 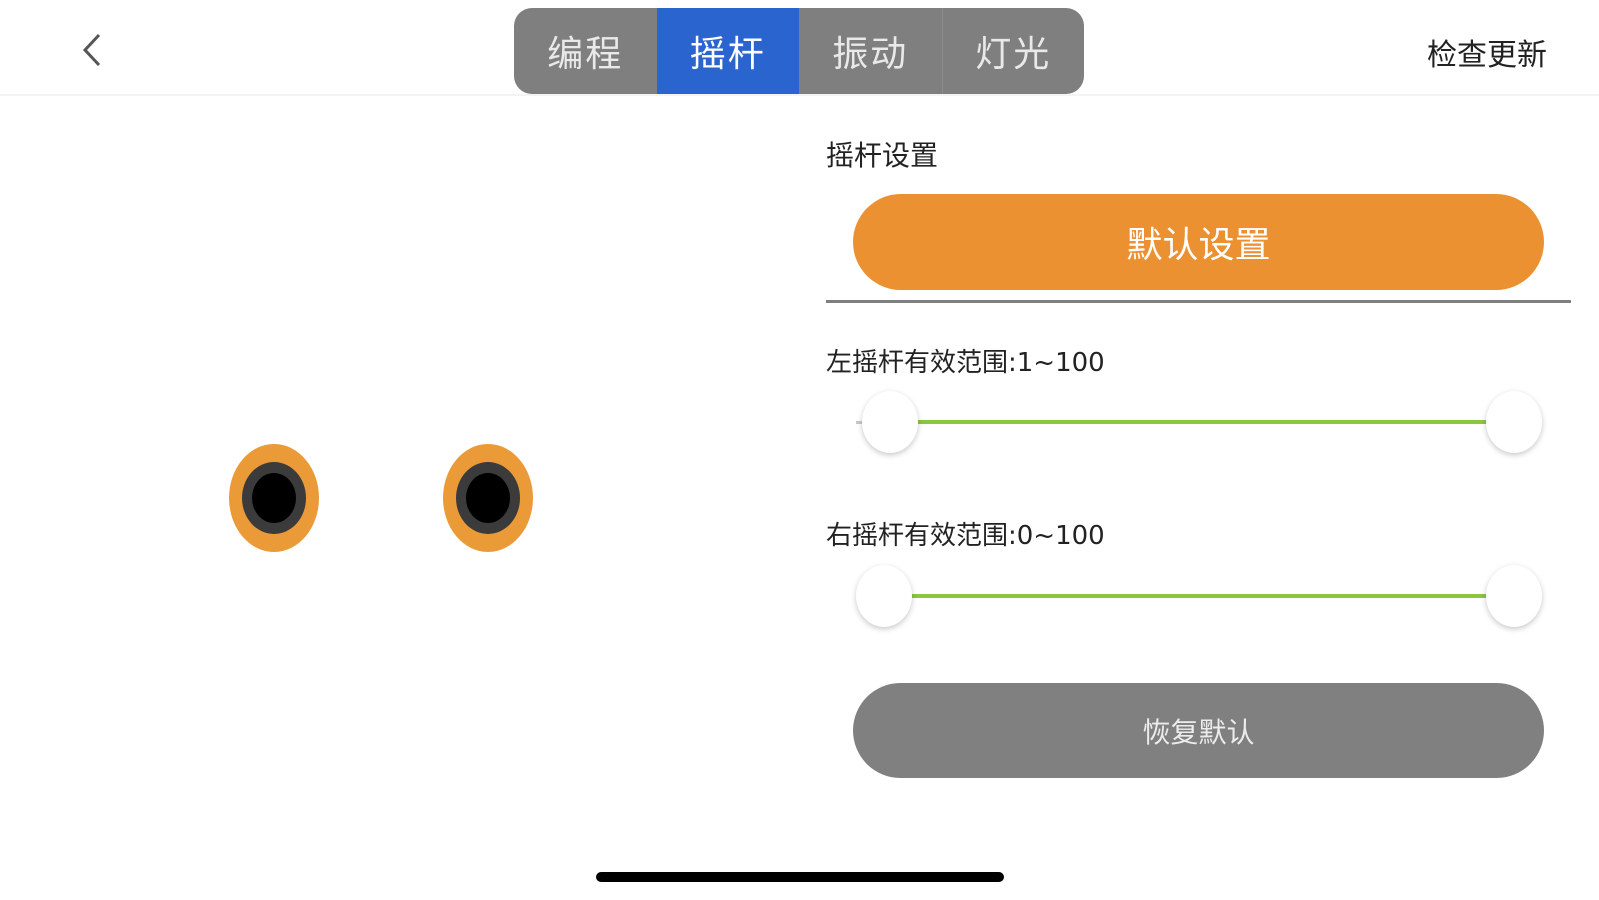 What do you see at coordinates (1013, 51) in the screenshot?
I see `tab-lights: 灯光` at bounding box center [1013, 51].